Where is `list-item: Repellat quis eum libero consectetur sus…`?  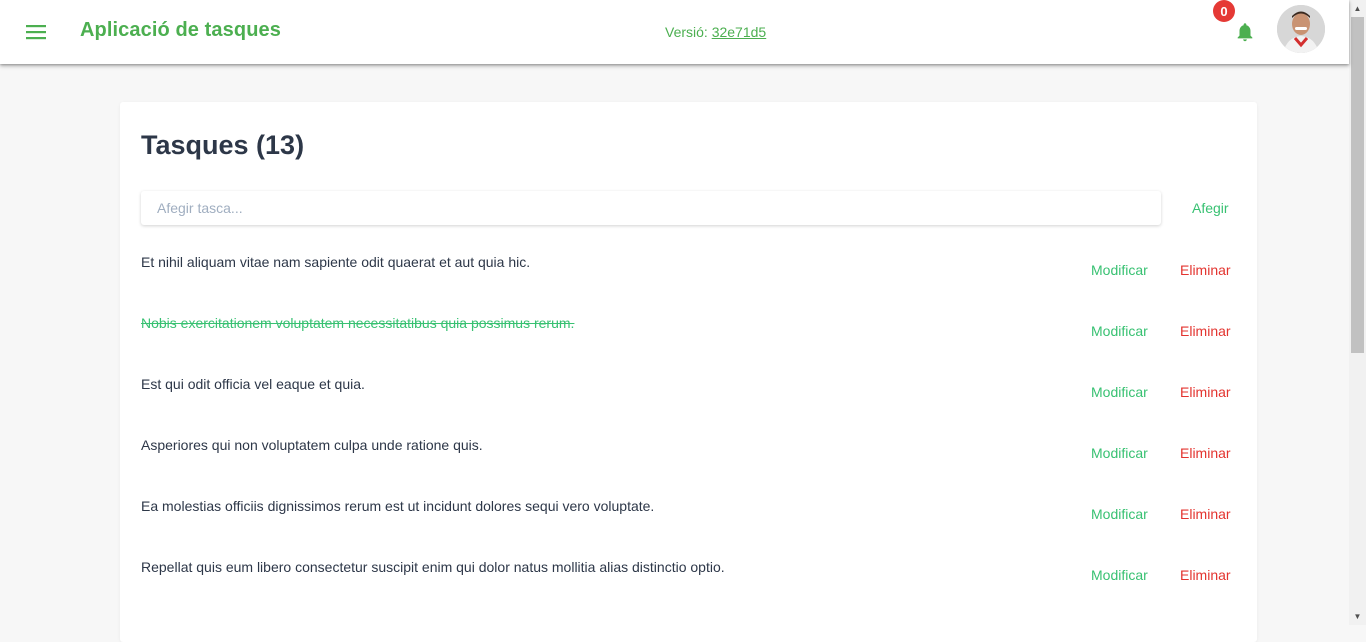
list-item: Repellat quis eum libero consectetur sus… is located at coordinates (688, 579).